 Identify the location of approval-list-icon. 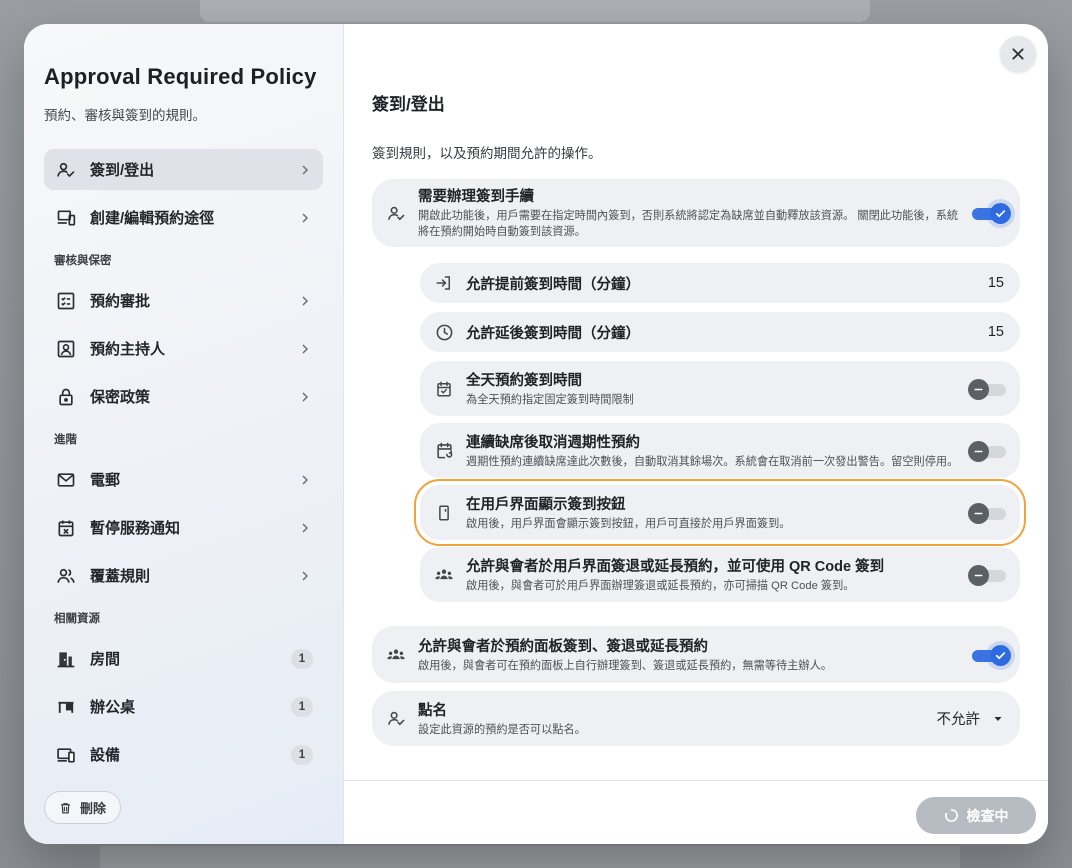
(66, 301).